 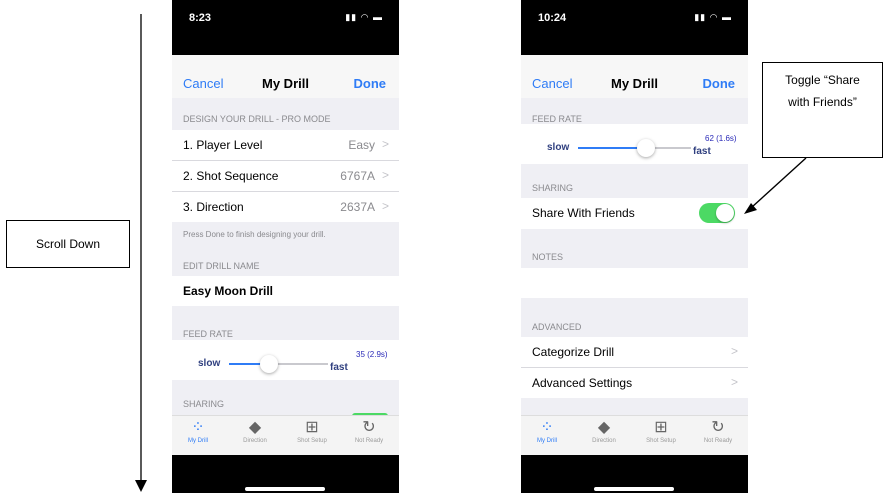 What do you see at coordinates (582, 383) in the screenshot?
I see `row-label: Advanced Settings` at bounding box center [582, 383].